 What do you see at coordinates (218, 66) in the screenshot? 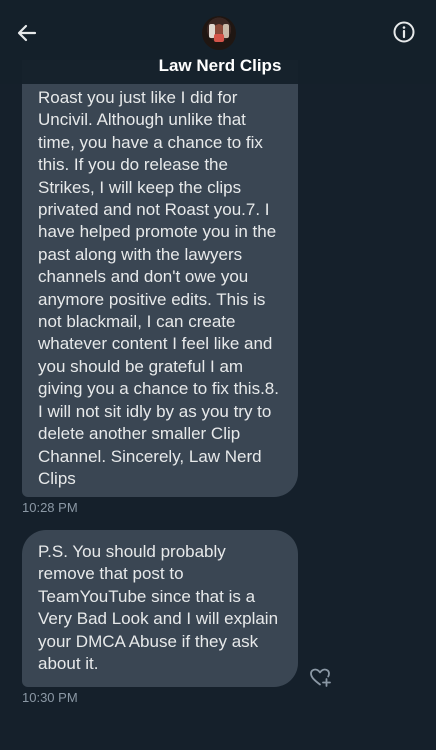
I see `conversation-title: Law Nerd Clips` at bounding box center [218, 66].